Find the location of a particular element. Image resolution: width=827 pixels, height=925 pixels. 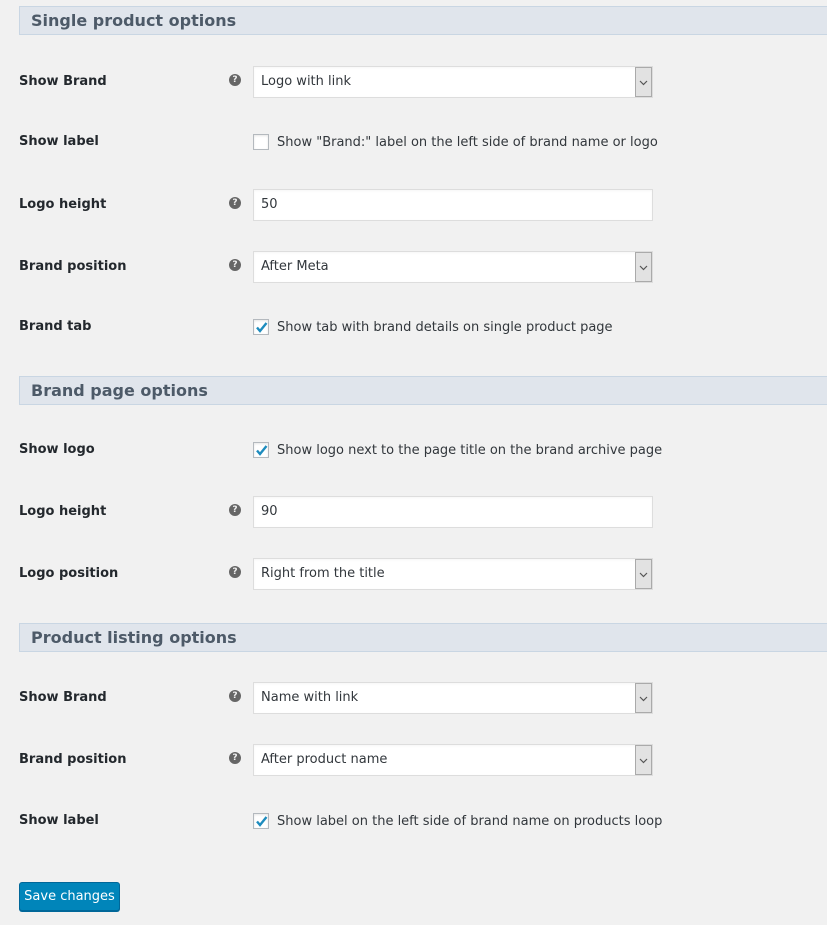

show-brand-listing-select: Name with link is located at coordinates (453, 698).